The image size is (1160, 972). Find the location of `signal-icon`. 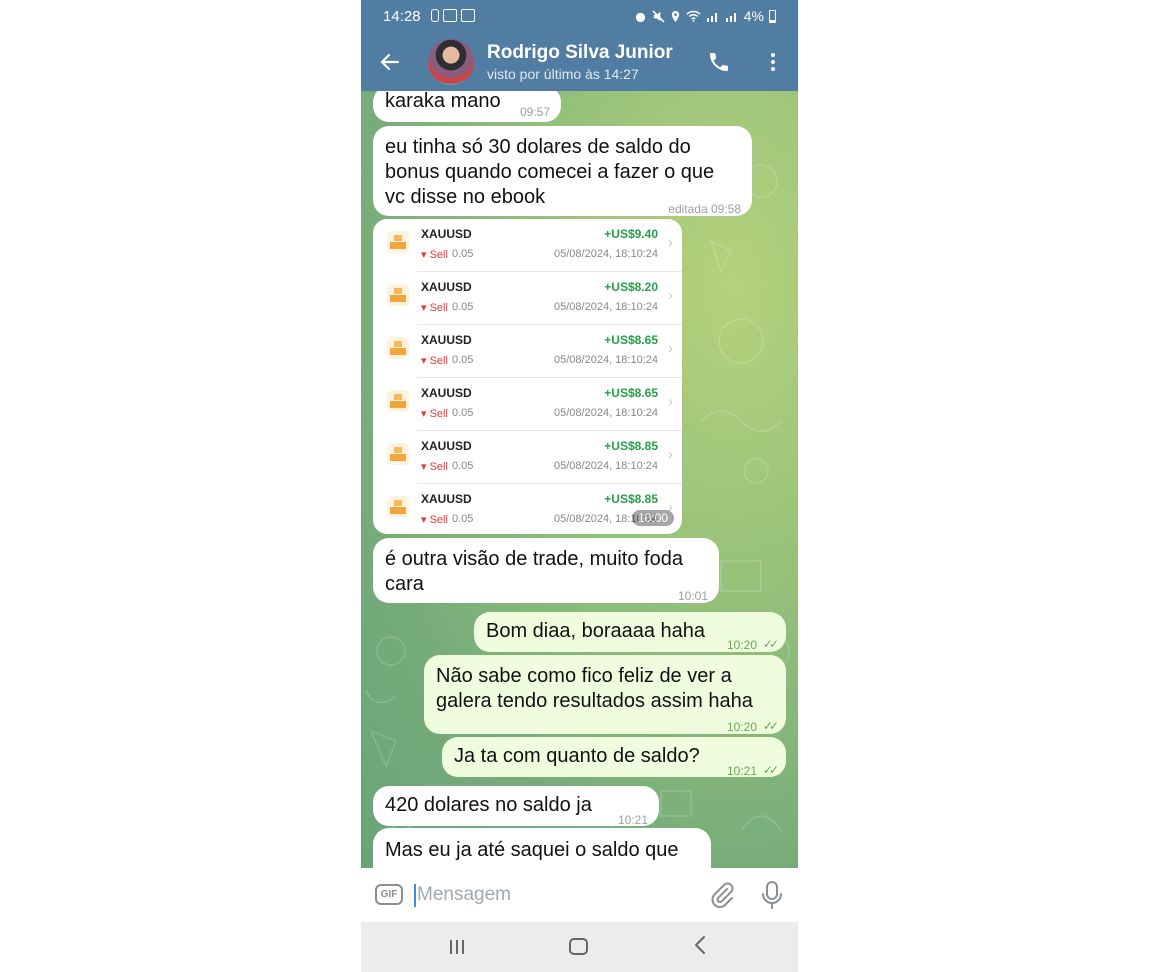

signal-icon is located at coordinates (711, 17).